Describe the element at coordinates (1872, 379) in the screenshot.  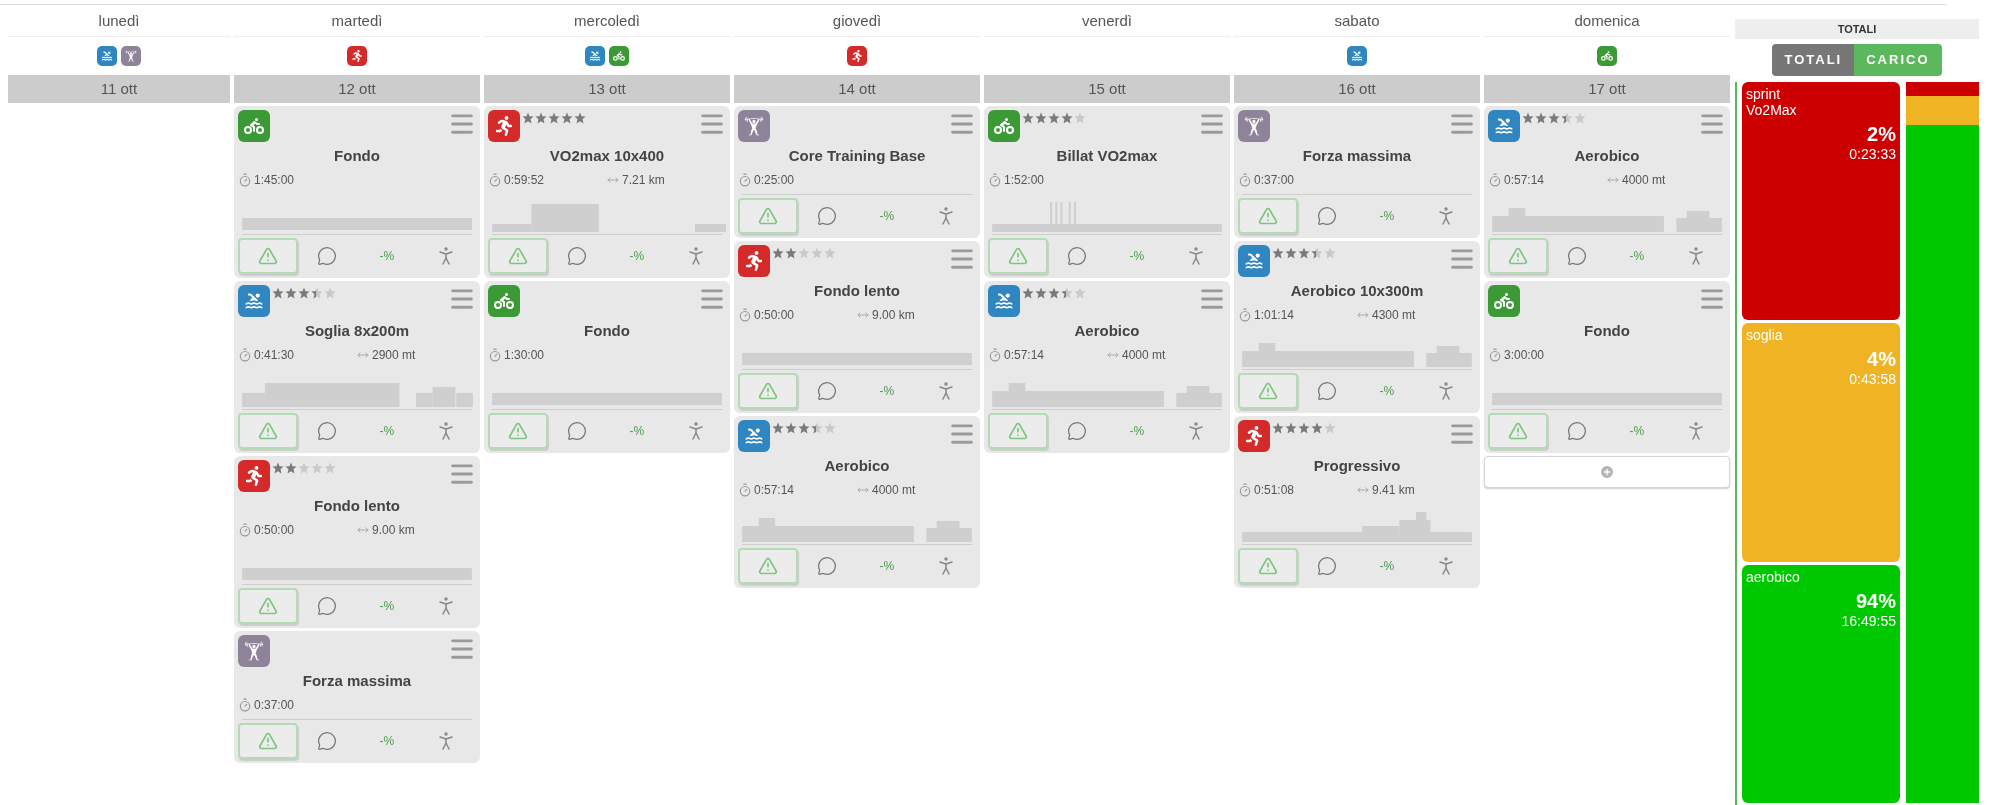
I see `zone-time: 0:43:58` at that location.